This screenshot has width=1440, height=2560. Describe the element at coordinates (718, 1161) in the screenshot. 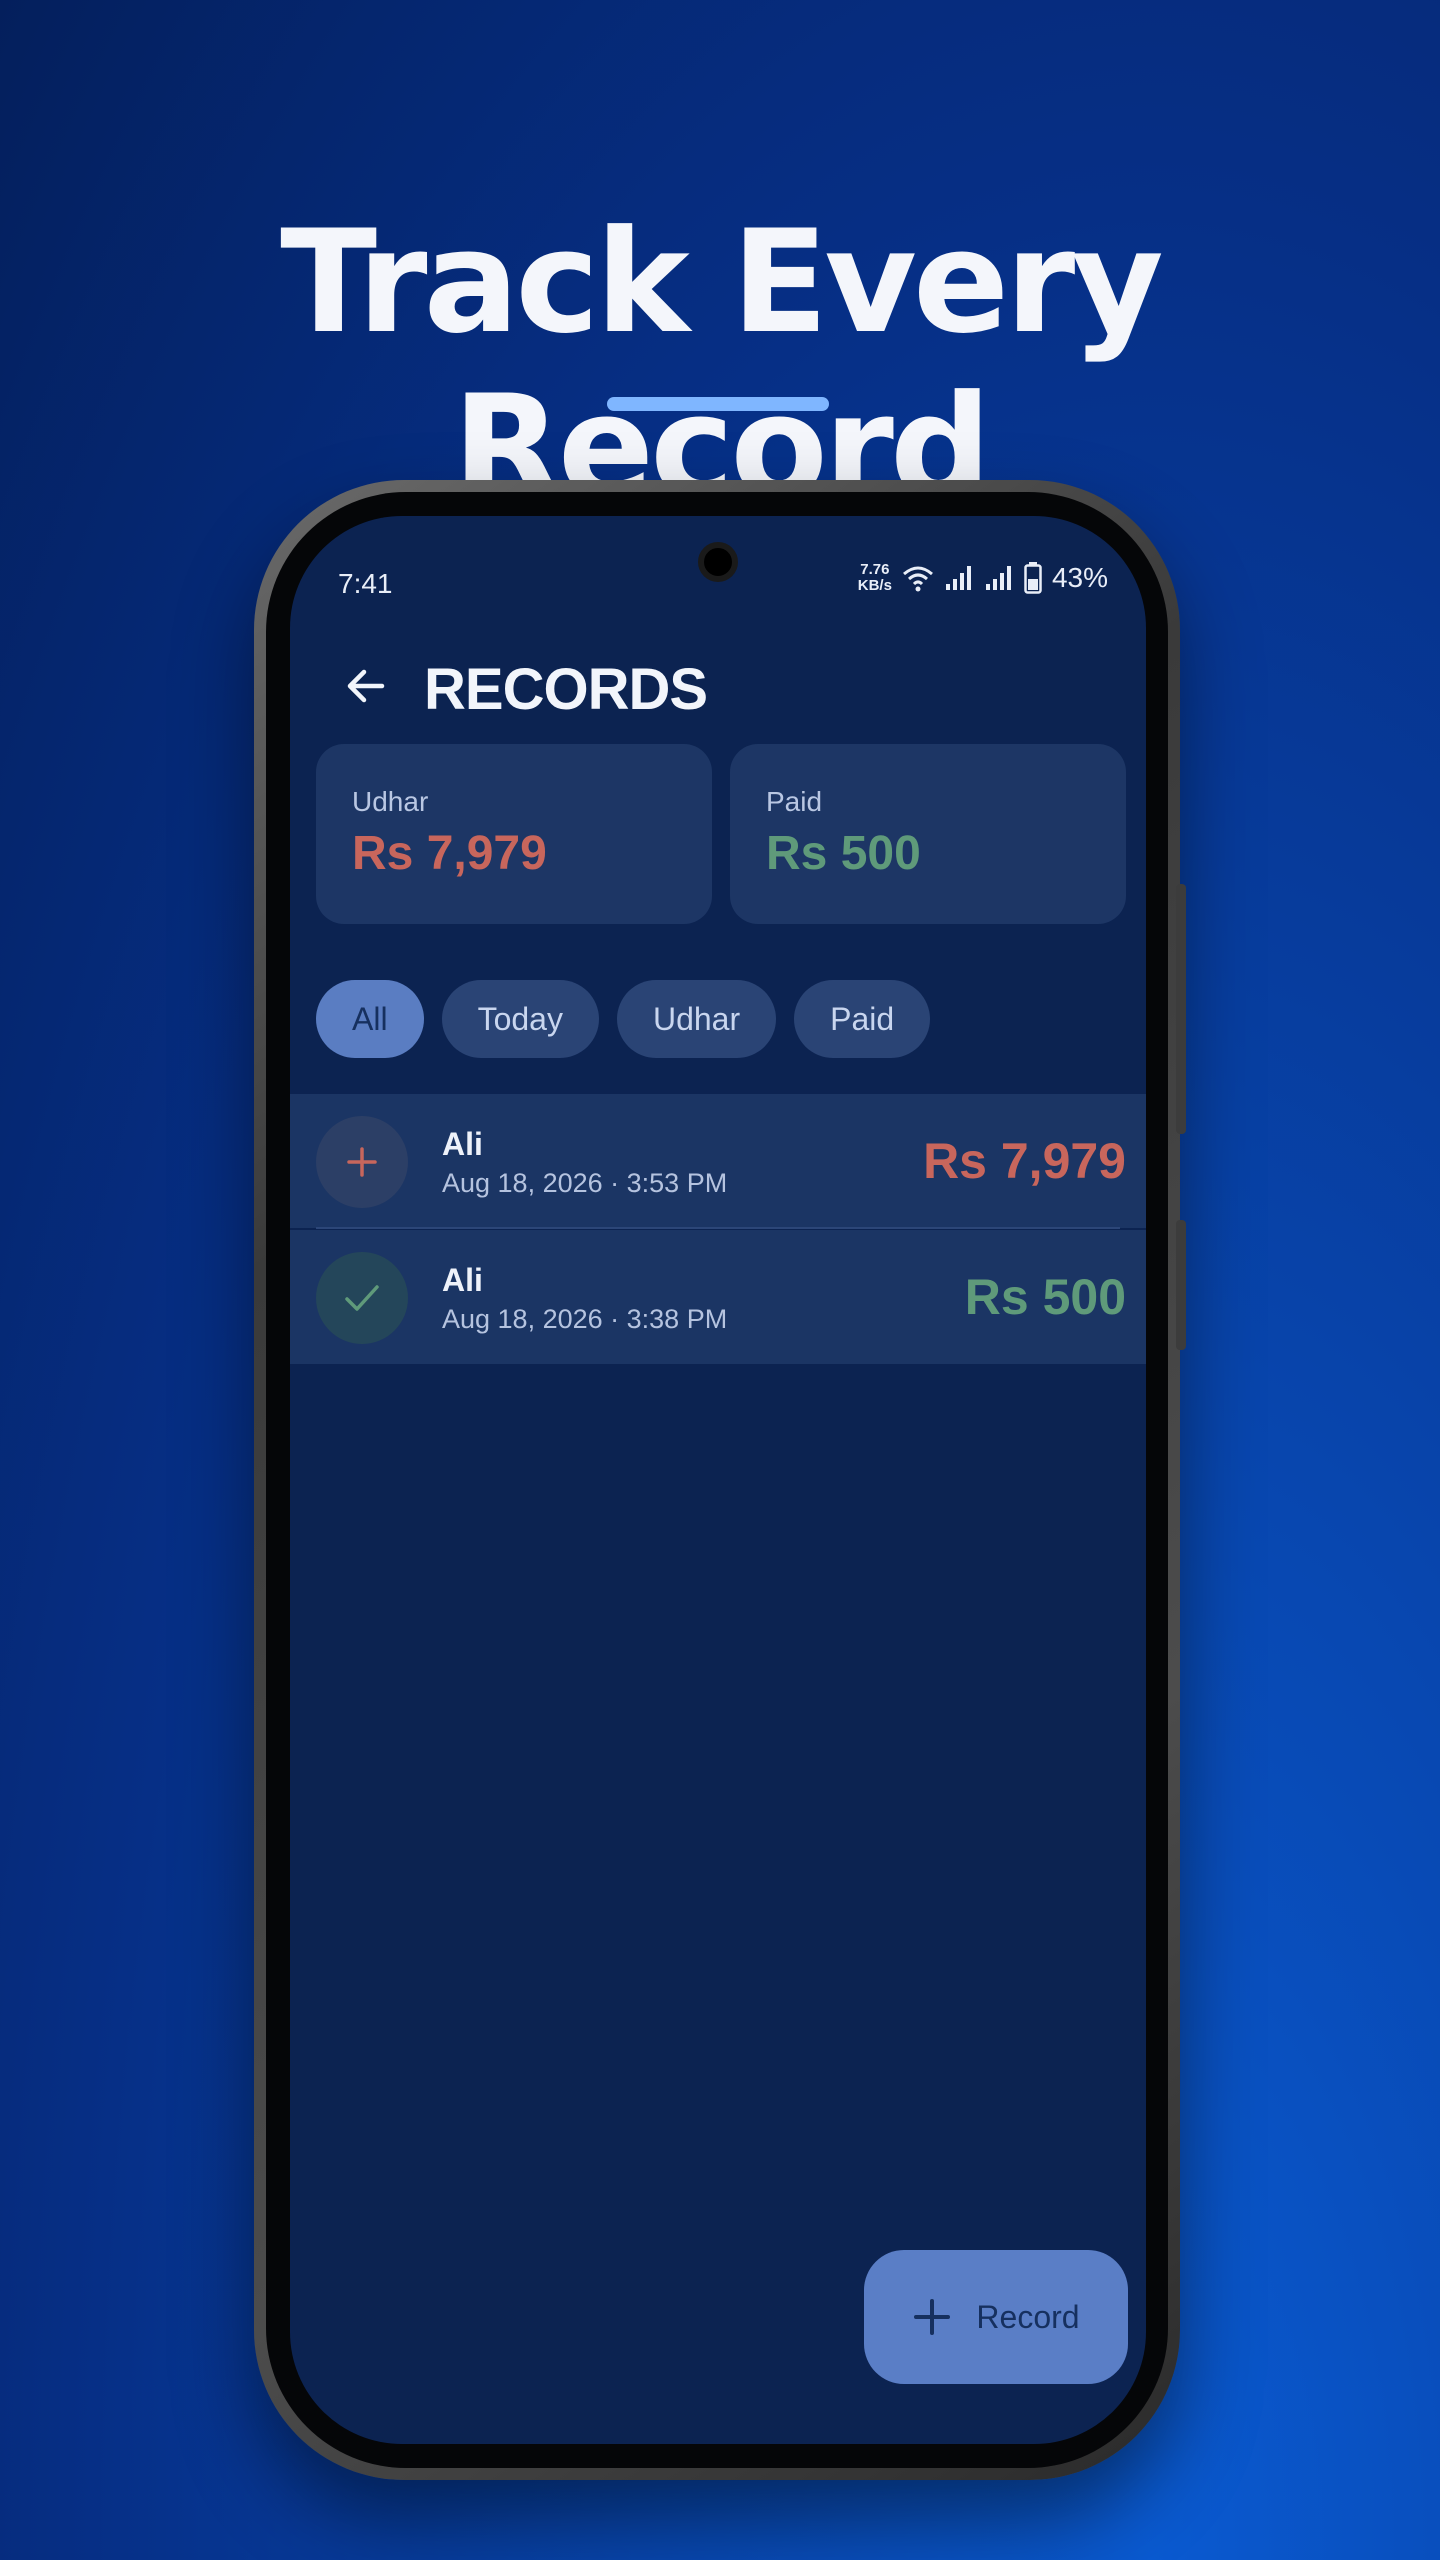

I see `list-item: Ali Aug 18, 2026 · 3:53 PM Rs 7,979` at that location.